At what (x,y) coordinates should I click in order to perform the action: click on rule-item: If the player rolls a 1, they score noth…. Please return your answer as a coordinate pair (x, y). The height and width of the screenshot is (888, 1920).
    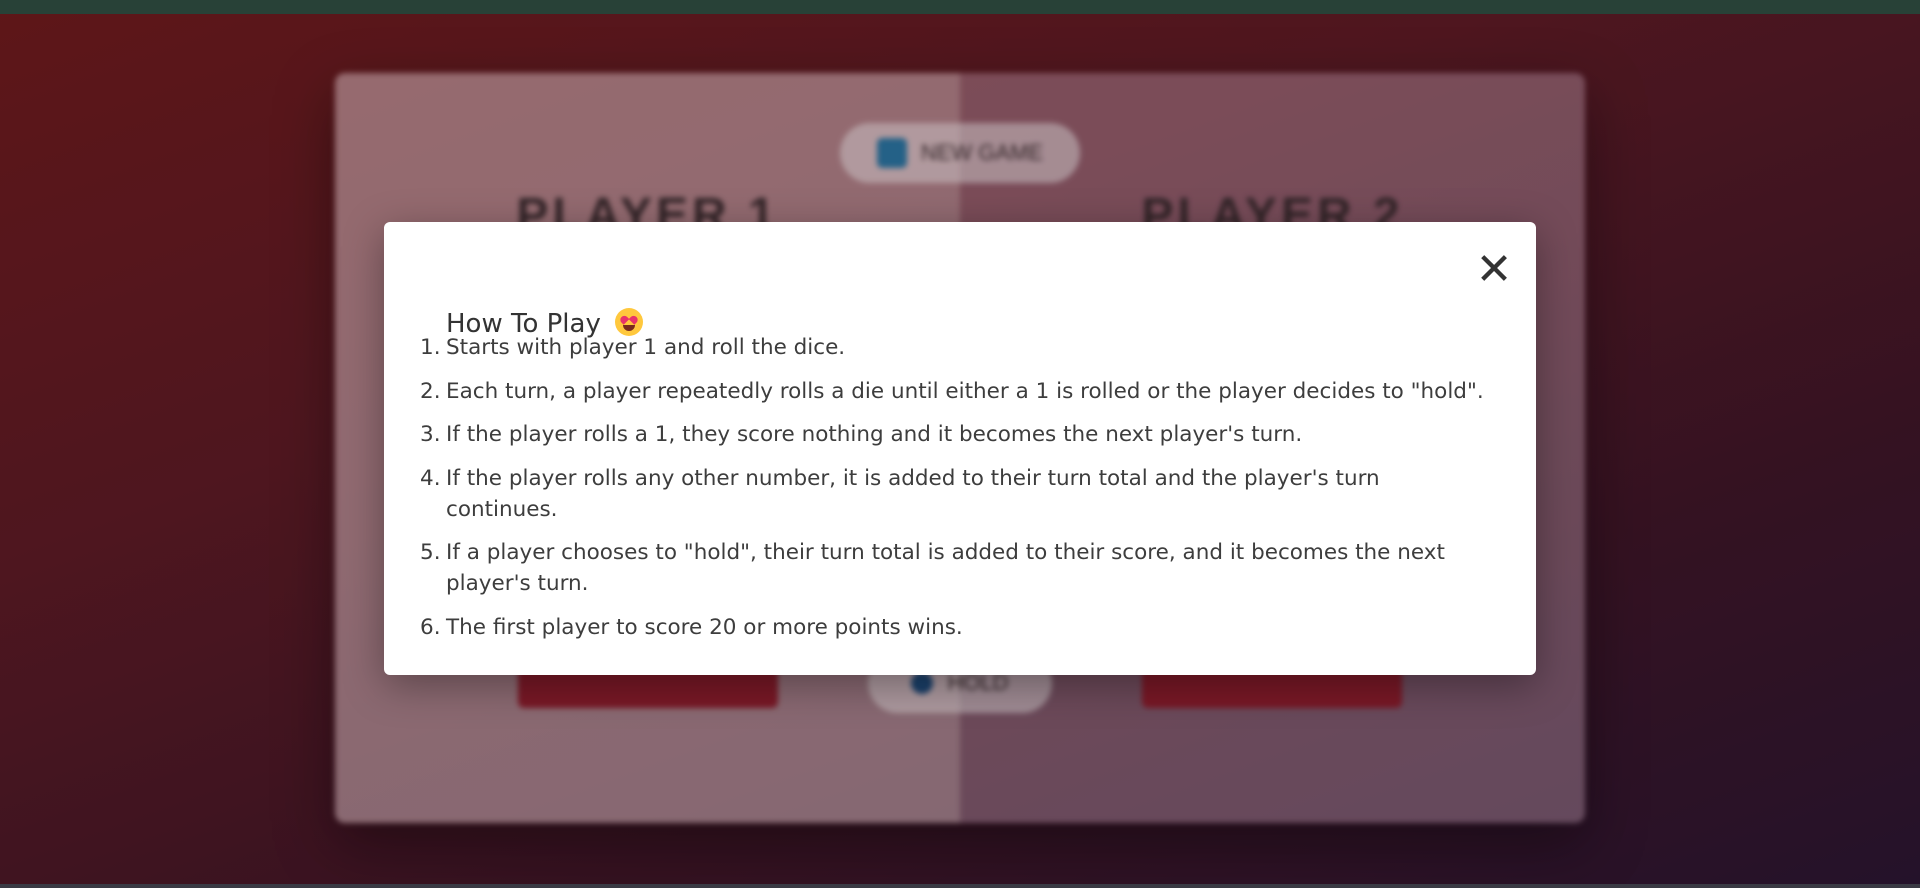
    Looking at the image, I should click on (861, 434).